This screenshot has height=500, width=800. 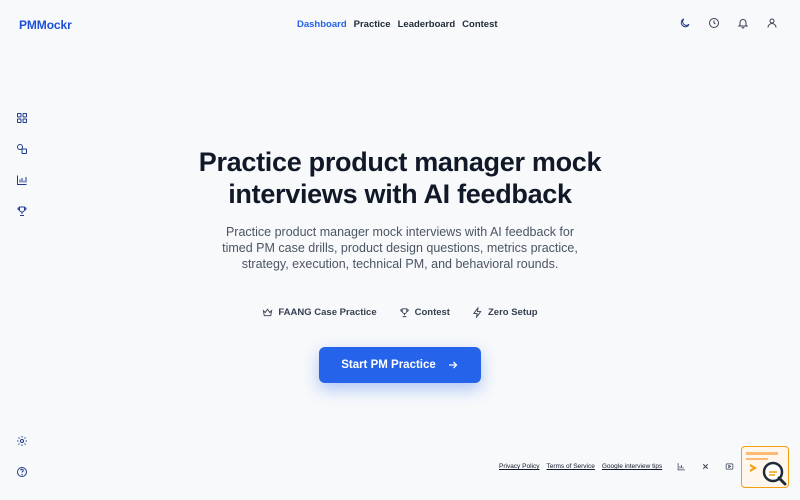 I want to click on start-practice-label: Start PM Practice, so click(x=388, y=365).